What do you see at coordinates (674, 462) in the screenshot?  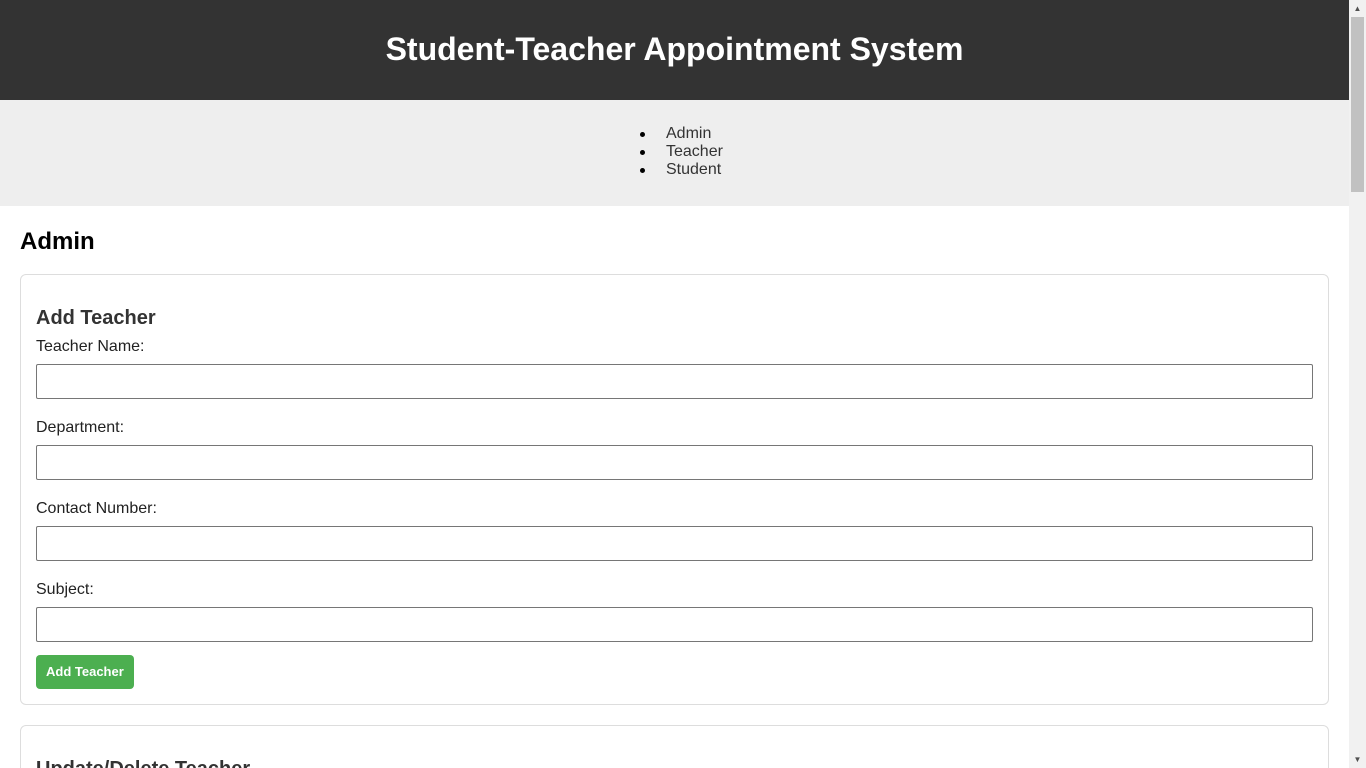 I see `department-input` at bounding box center [674, 462].